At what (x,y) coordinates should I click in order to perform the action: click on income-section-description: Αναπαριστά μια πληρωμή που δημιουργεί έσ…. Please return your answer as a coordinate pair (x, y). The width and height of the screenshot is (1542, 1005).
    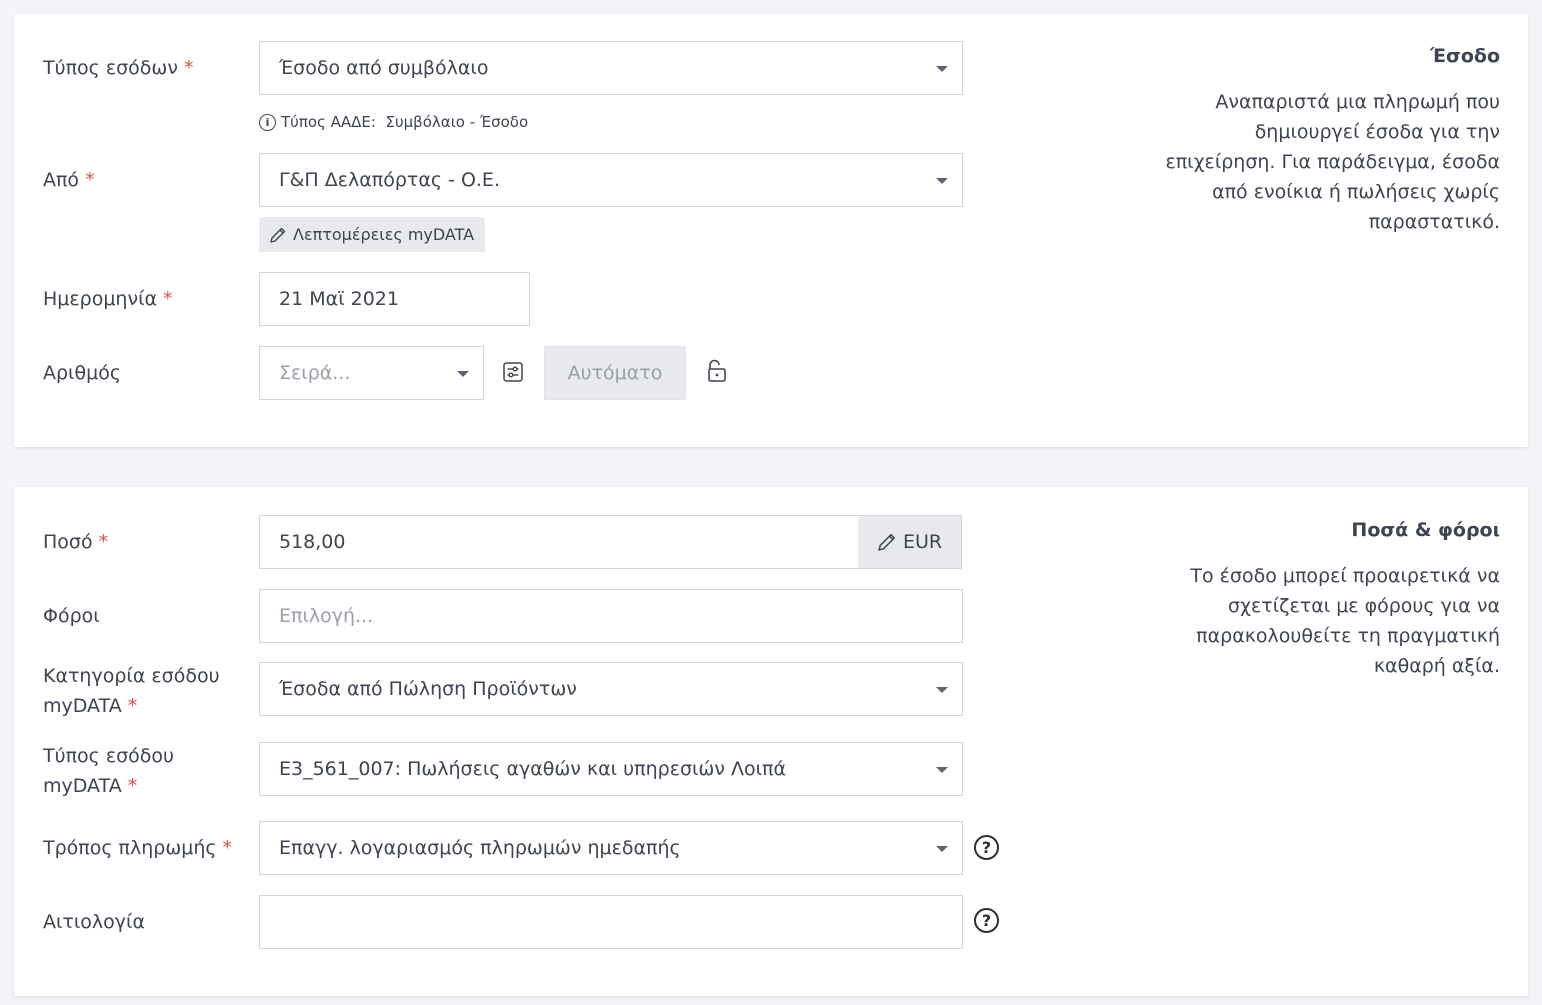
    Looking at the image, I should click on (1332, 162).